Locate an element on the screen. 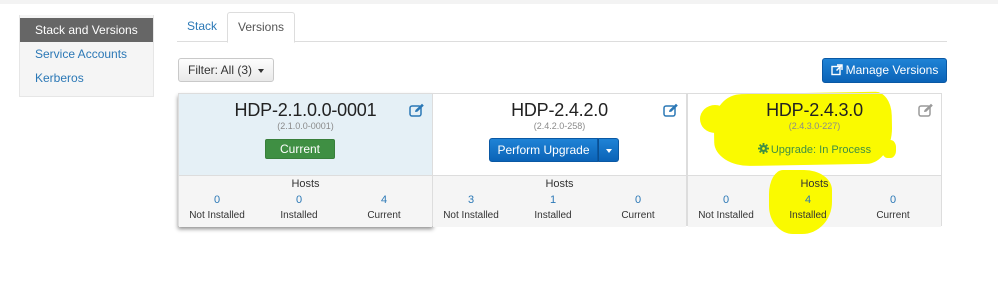 The height and width of the screenshot is (290, 998). sidebar-item-service-accounts: Service Accounts is located at coordinates (86, 54).